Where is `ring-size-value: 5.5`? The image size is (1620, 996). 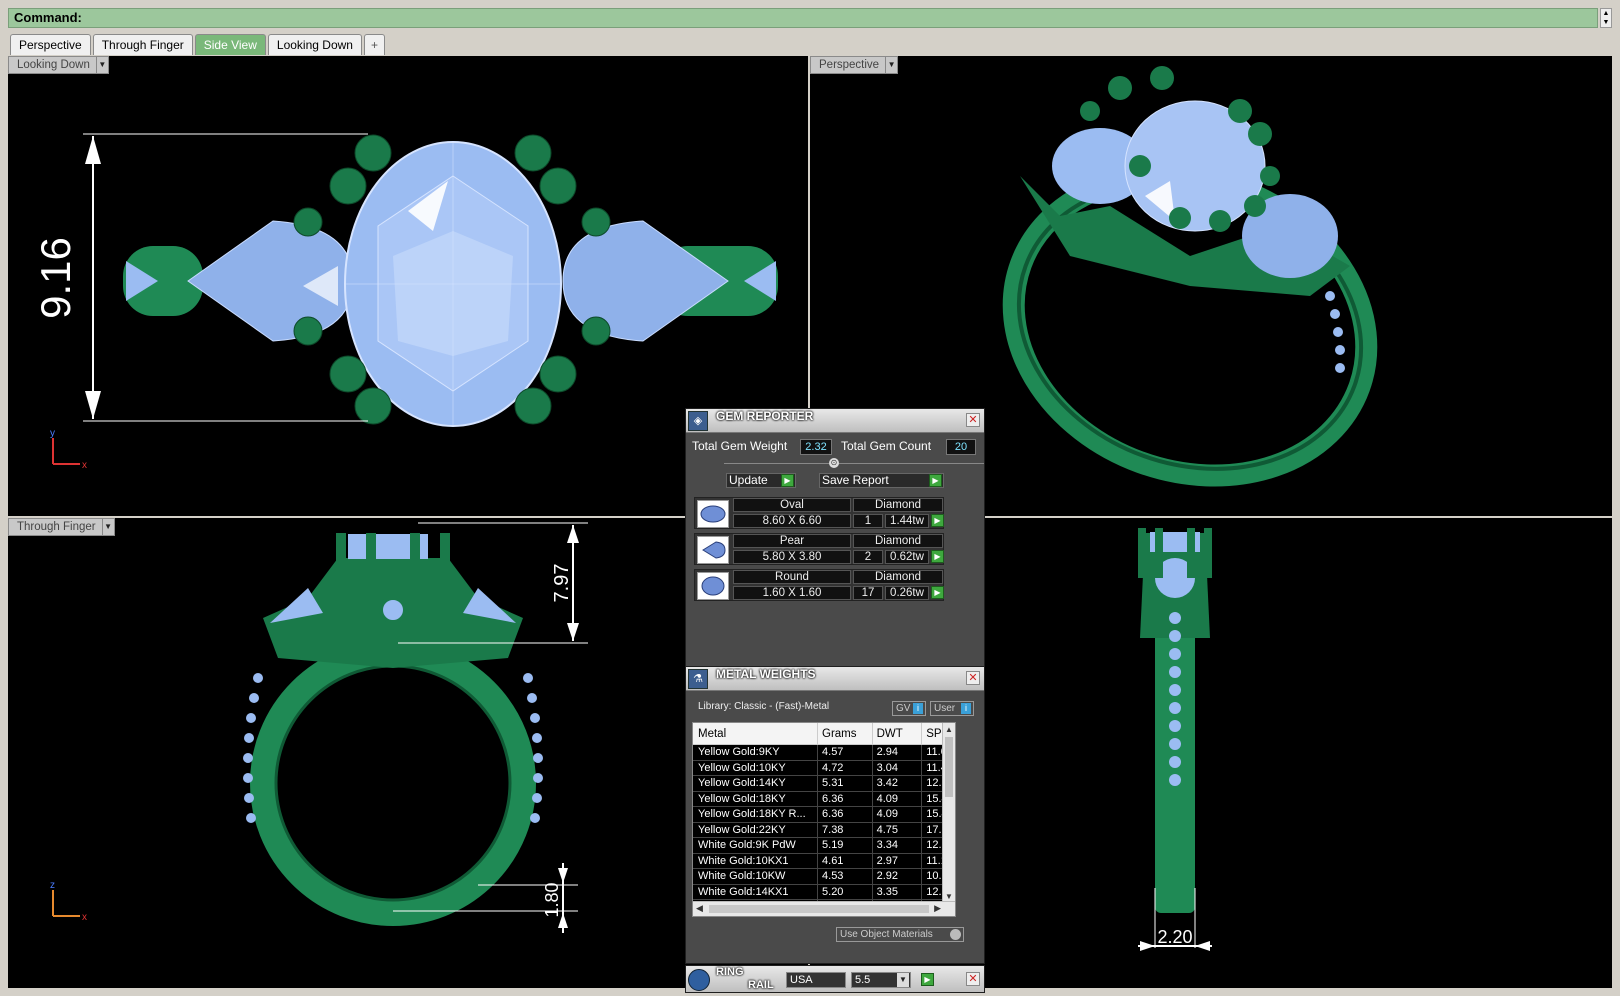 ring-size-value: 5.5 is located at coordinates (863, 980).